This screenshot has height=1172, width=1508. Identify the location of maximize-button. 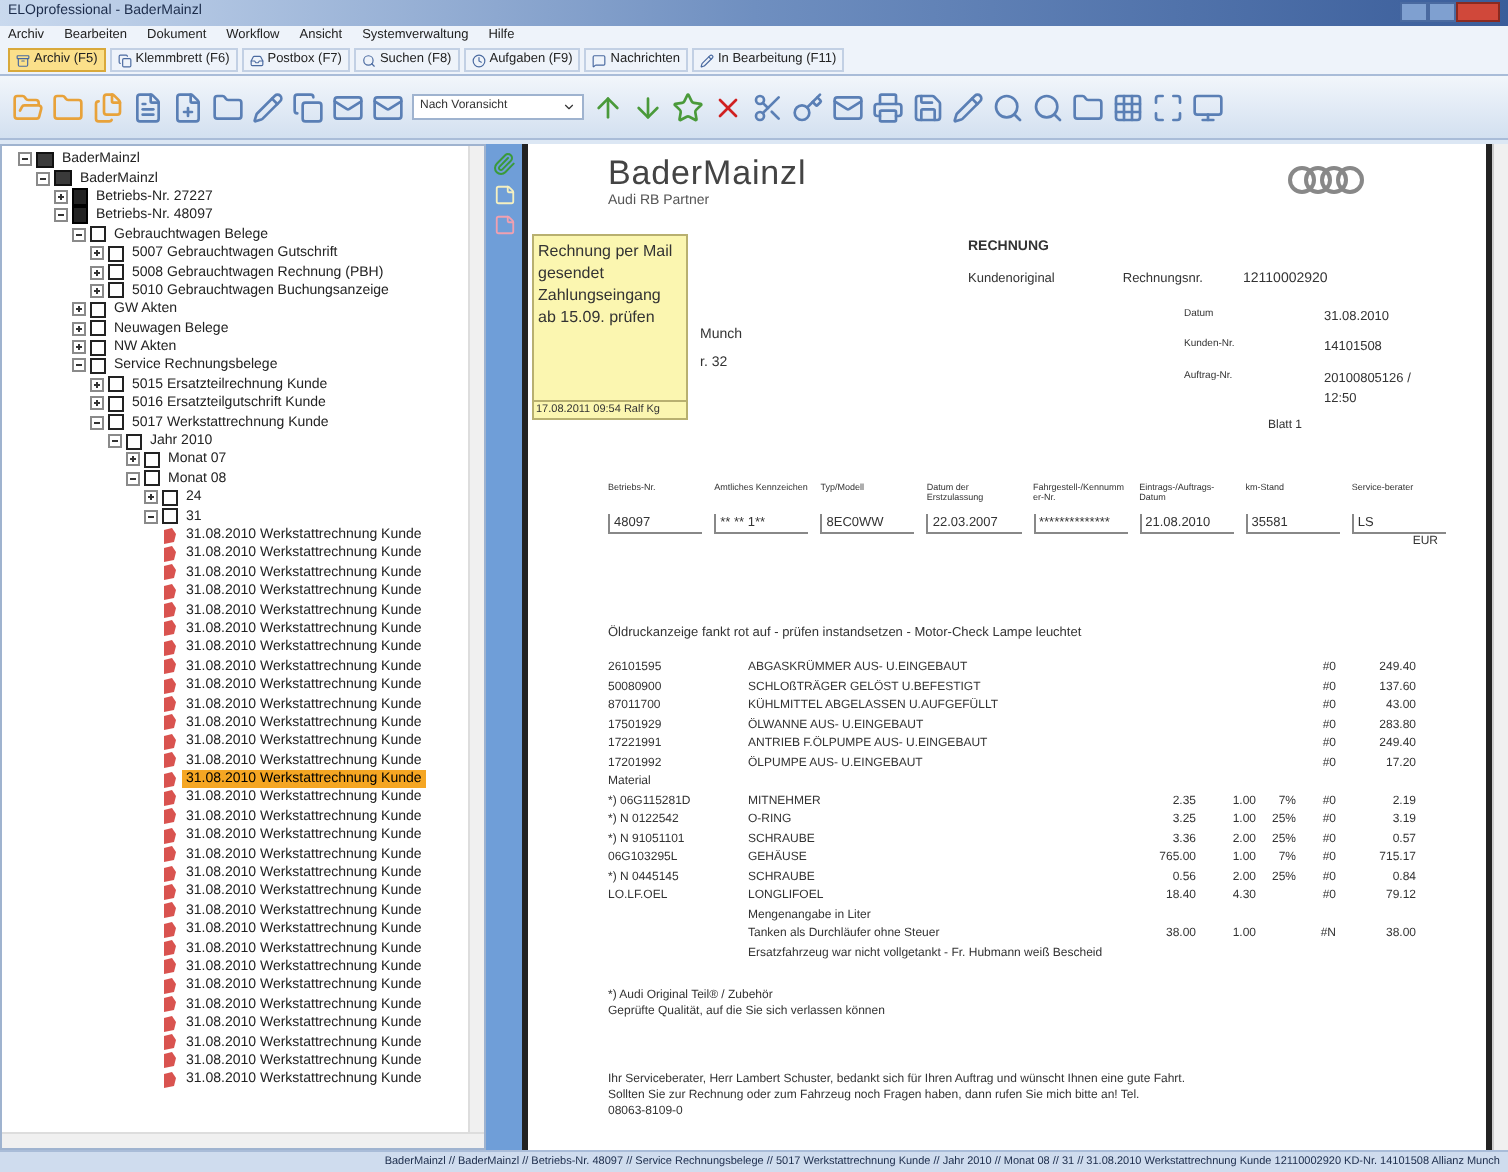
(1442, 12).